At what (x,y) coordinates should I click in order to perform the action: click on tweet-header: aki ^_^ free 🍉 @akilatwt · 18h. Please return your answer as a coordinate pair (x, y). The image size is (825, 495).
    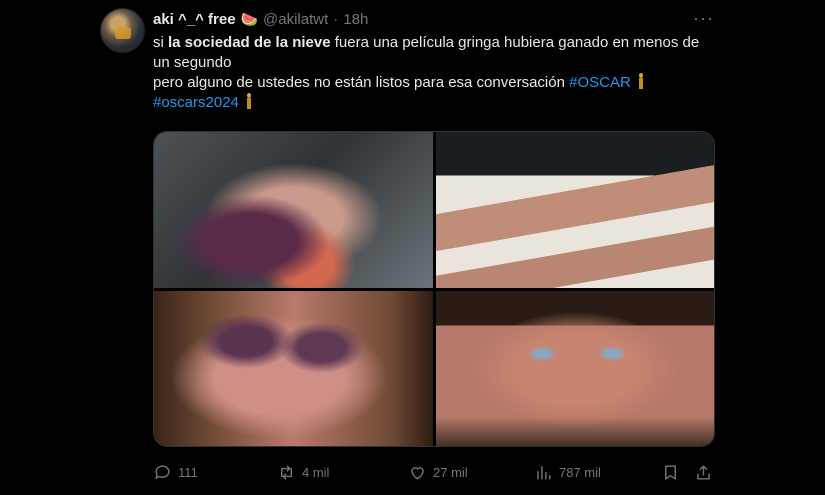
    Looking at the image, I should click on (260, 19).